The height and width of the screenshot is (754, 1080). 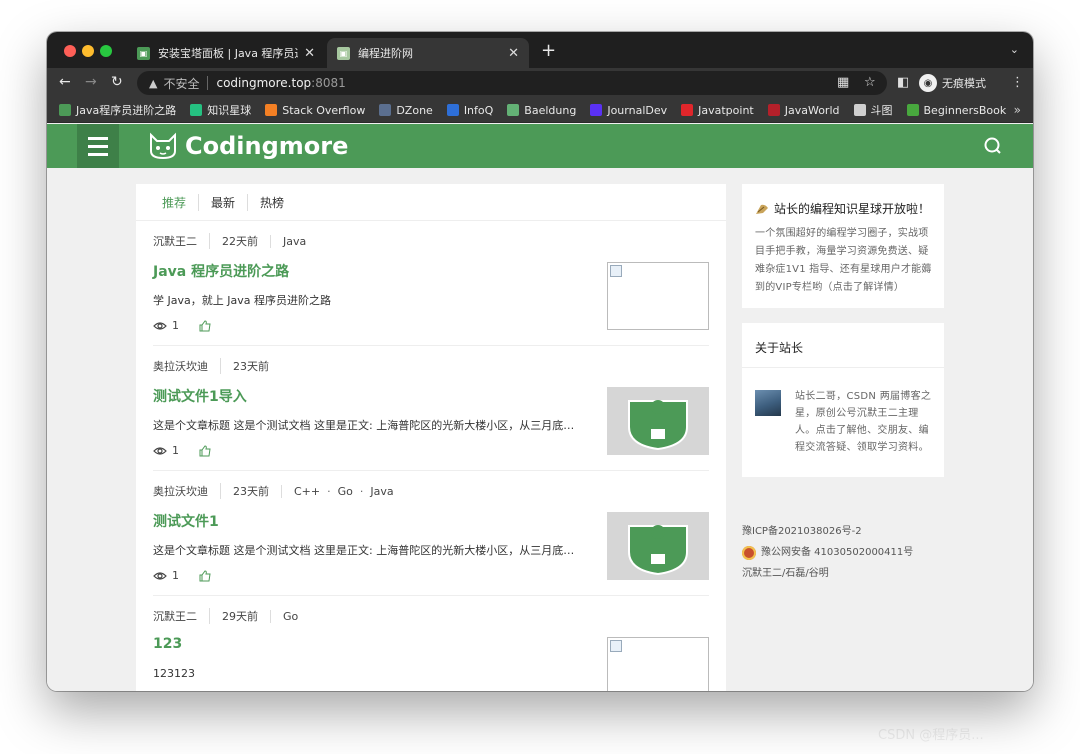 What do you see at coordinates (200, 396) in the screenshot?
I see `article-title: 测试文件1导入` at bounding box center [200, 396].